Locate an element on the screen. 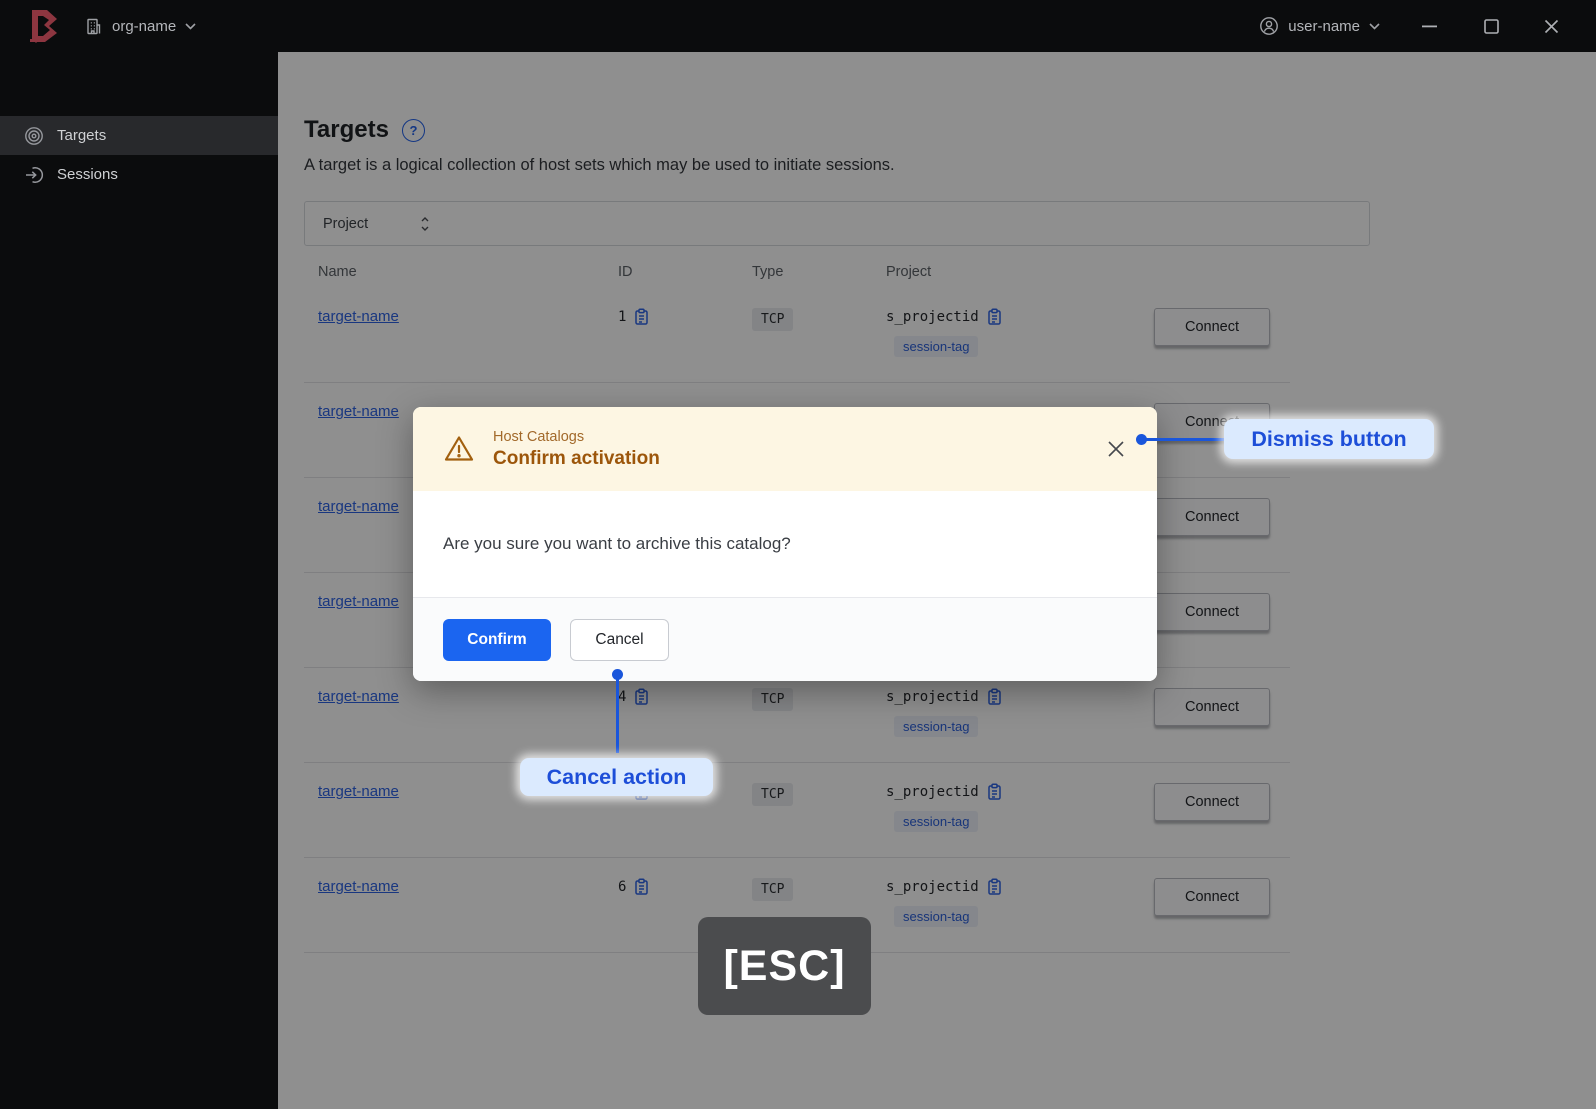  sessions-icon is located at coordinates (34, 175).